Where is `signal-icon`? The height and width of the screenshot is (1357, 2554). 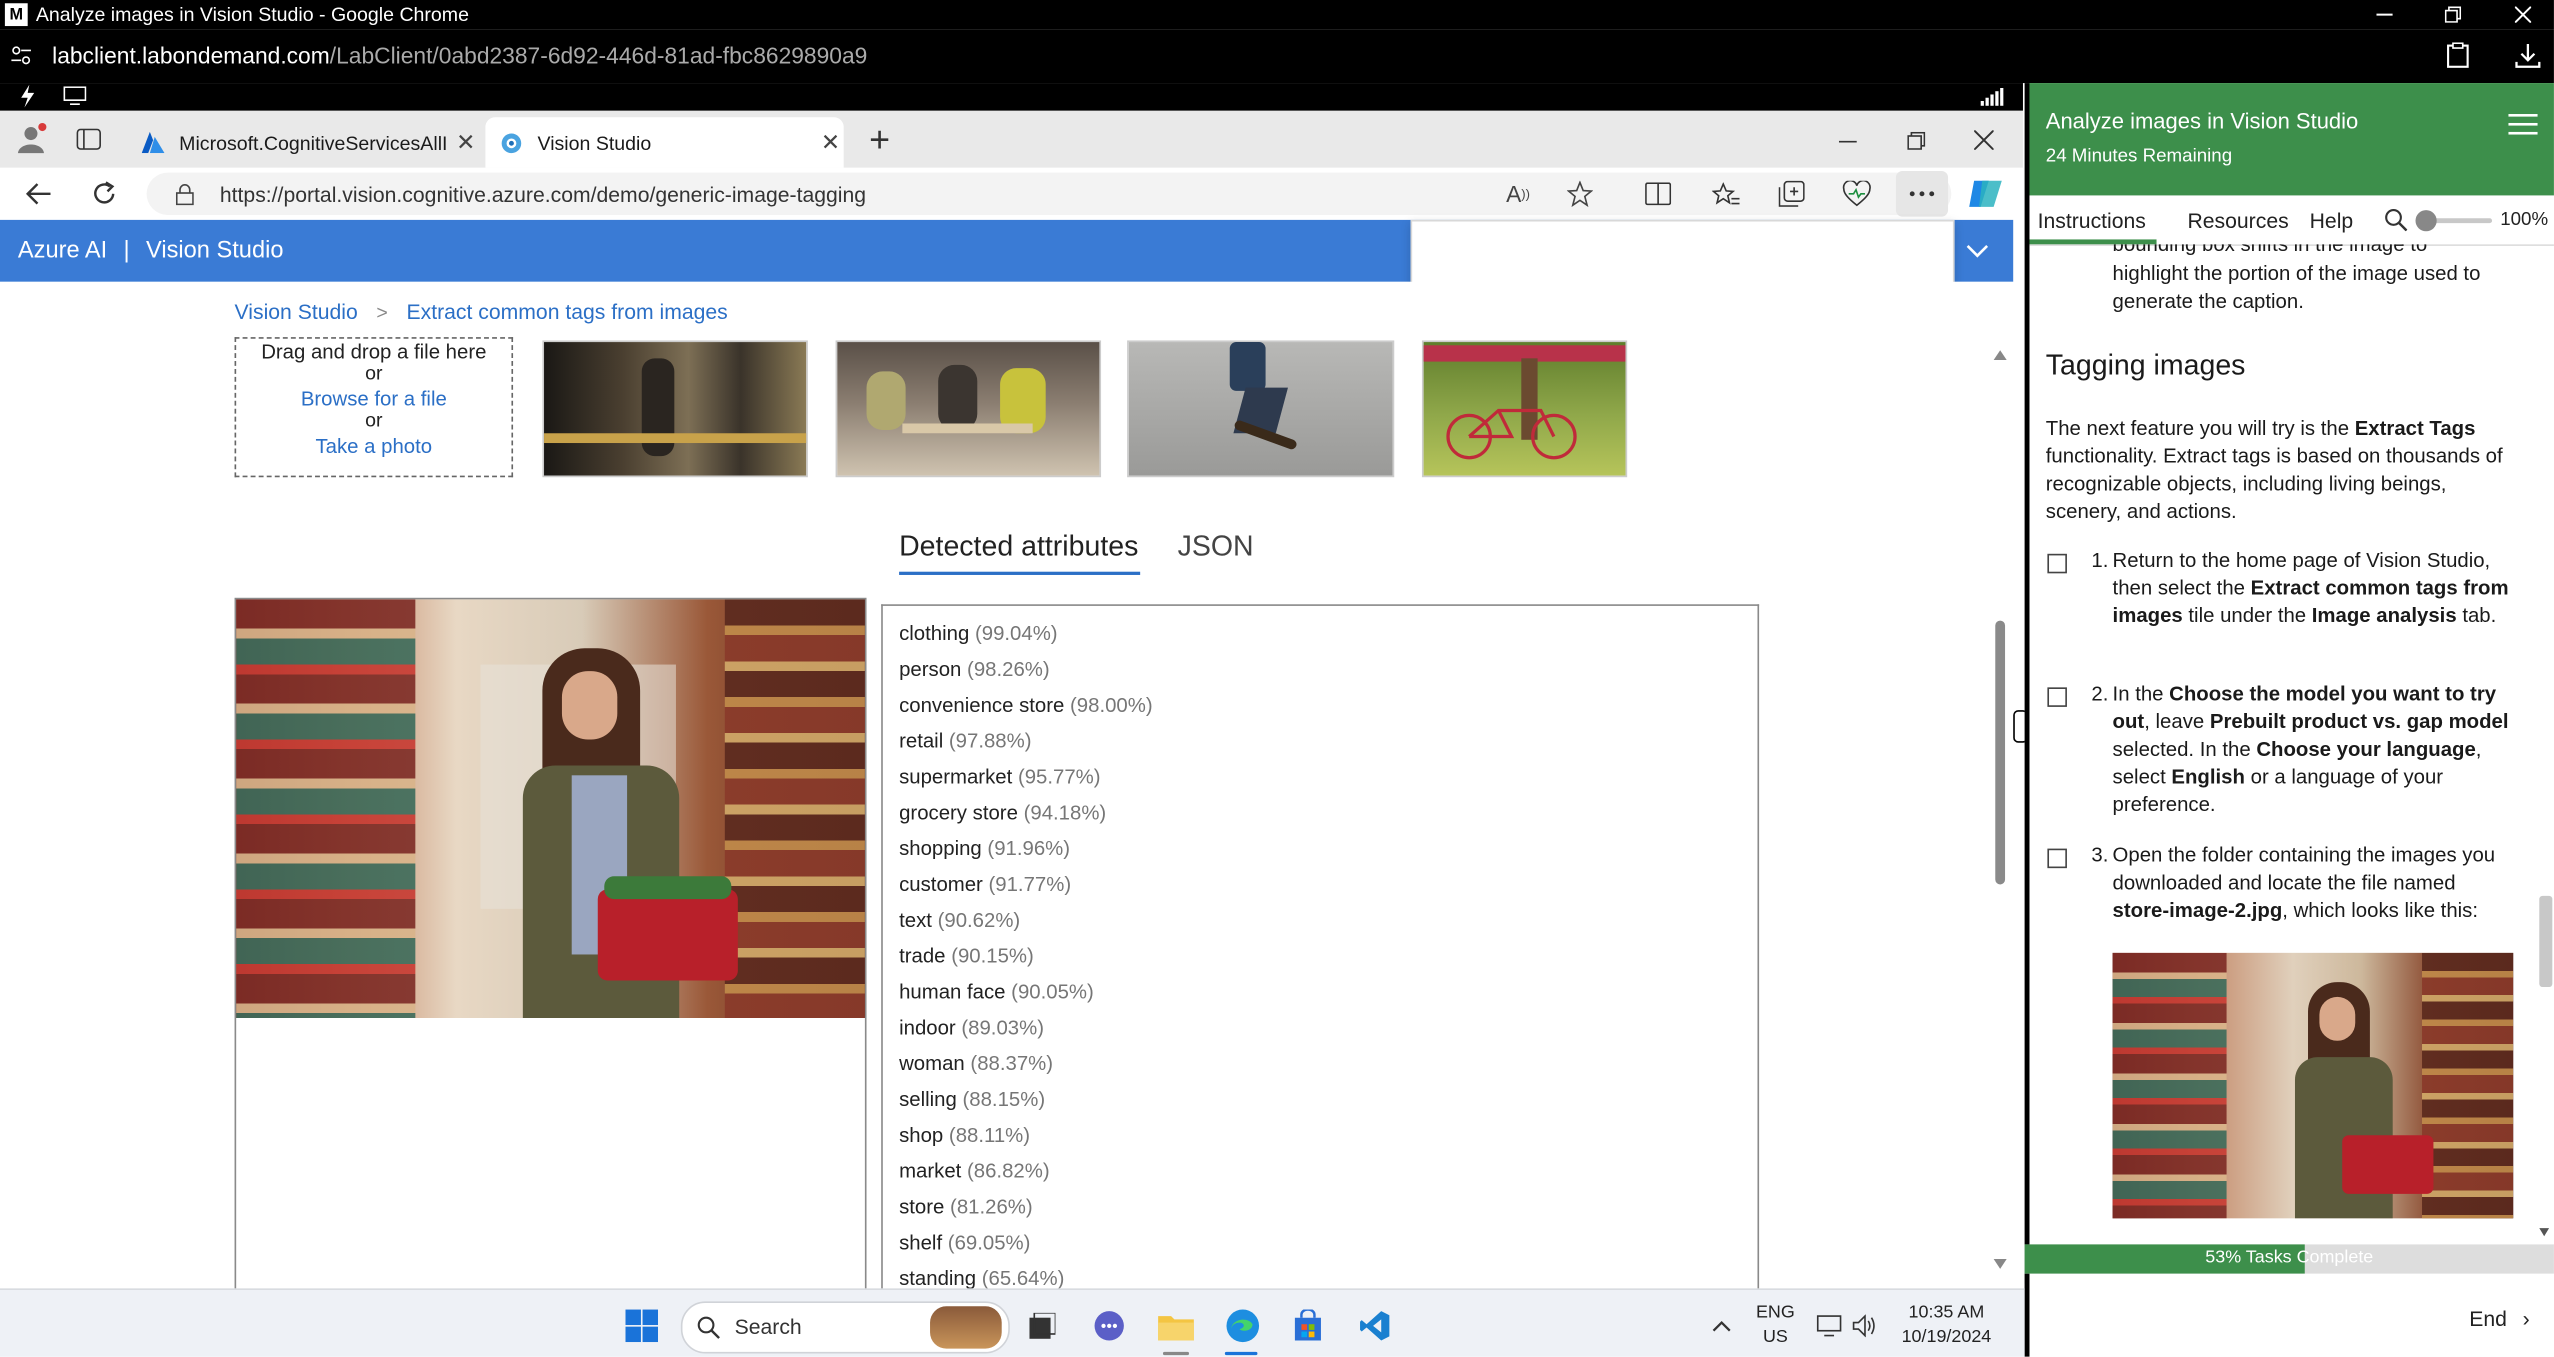 signal-icon is located at coordinates (1992, 96).